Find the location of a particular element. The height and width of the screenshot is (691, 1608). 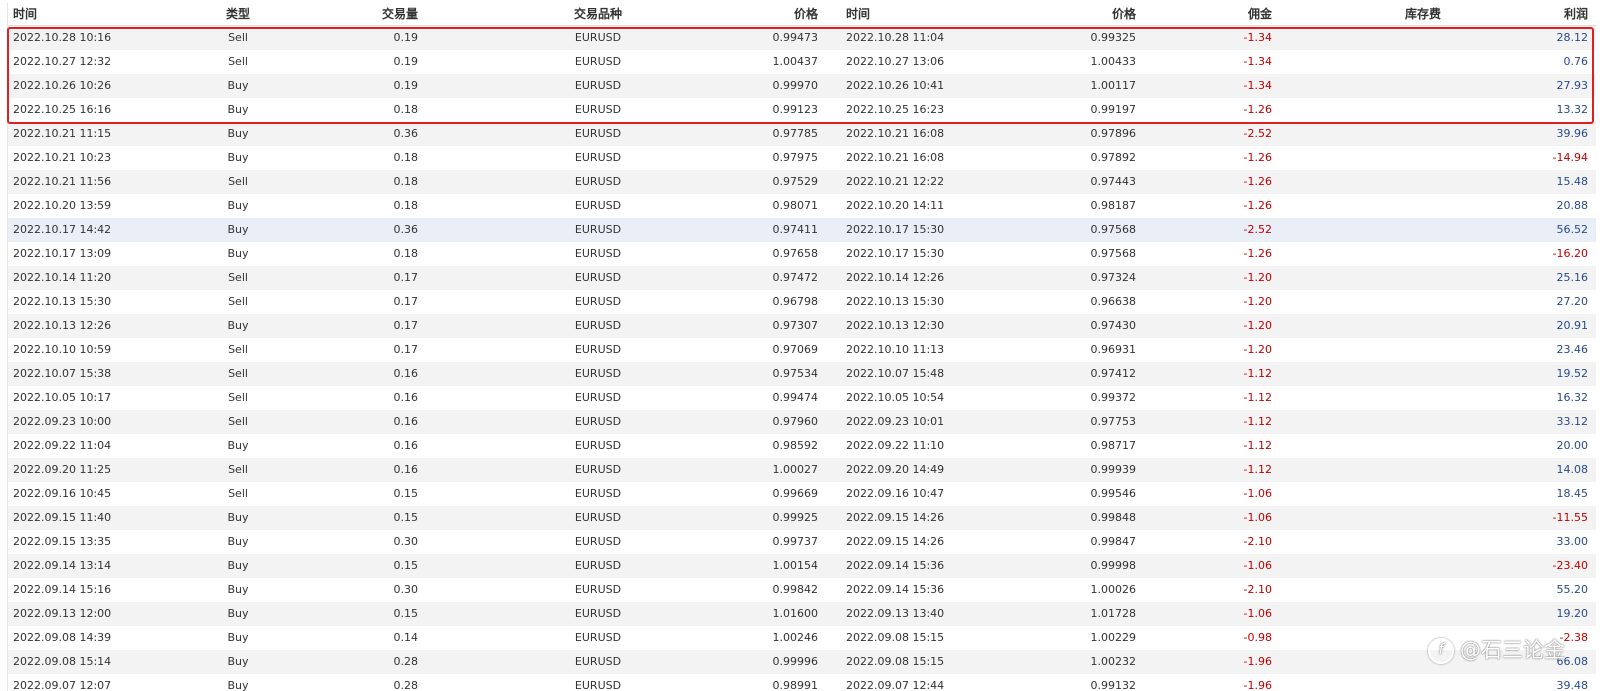

cell-close-price: 0.97896 is located at coordinates (1113, 133).